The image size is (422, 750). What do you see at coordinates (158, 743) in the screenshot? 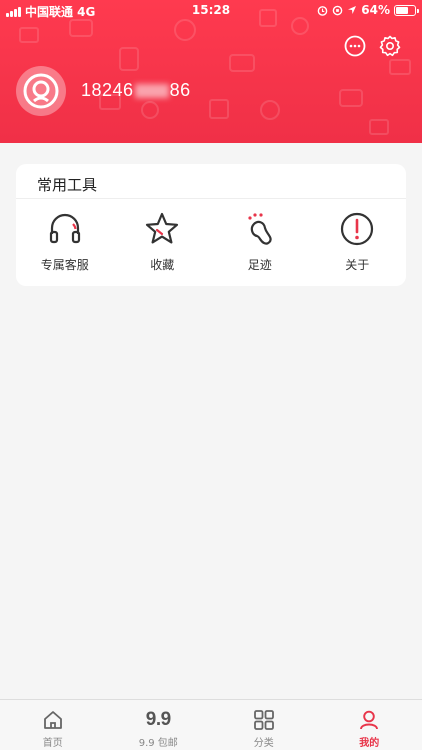
I see `tab-label: 9.9 包邮` at bounding box center [158, 743].